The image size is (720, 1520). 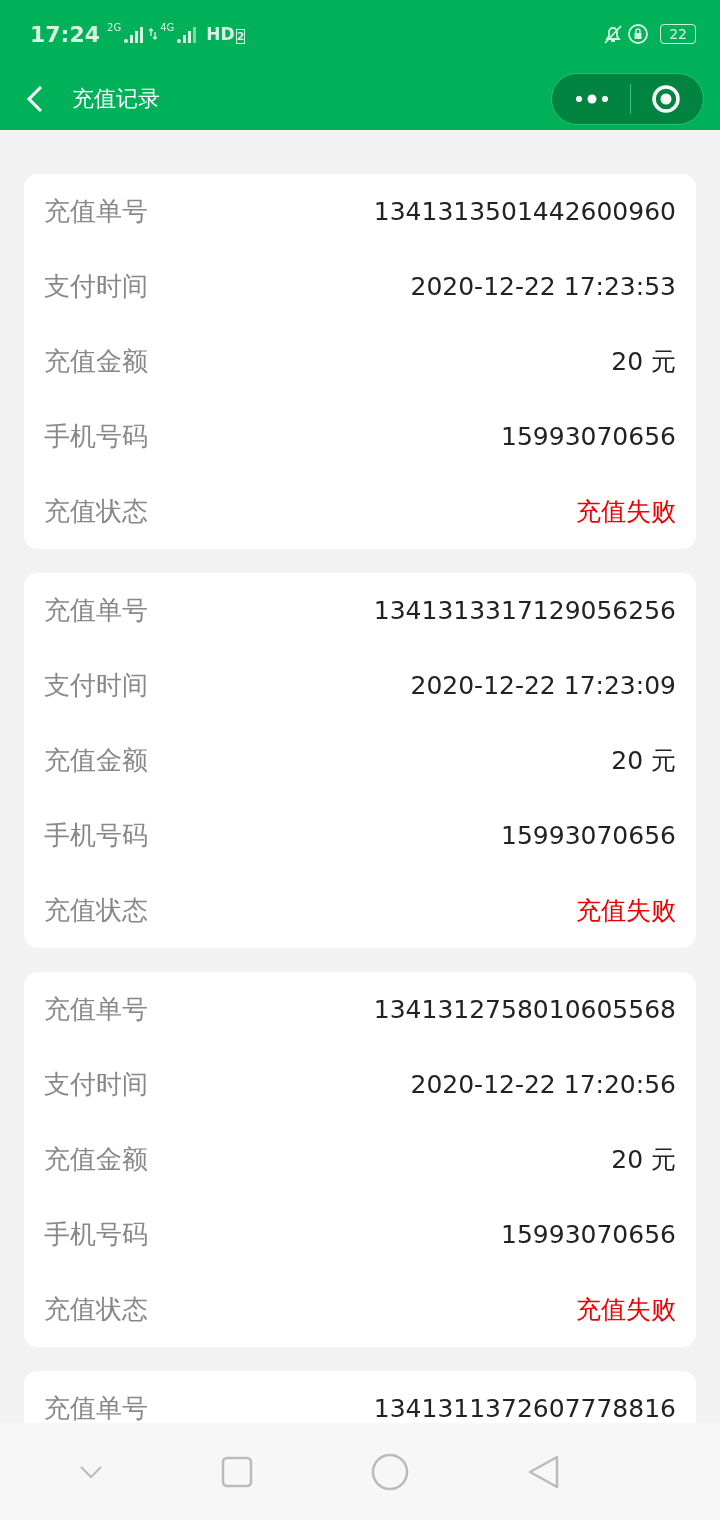 What do you see at coordinates (638, 34) in the screenshot?
I see `rotation-lock-icon` at bounding box center [638, 34].